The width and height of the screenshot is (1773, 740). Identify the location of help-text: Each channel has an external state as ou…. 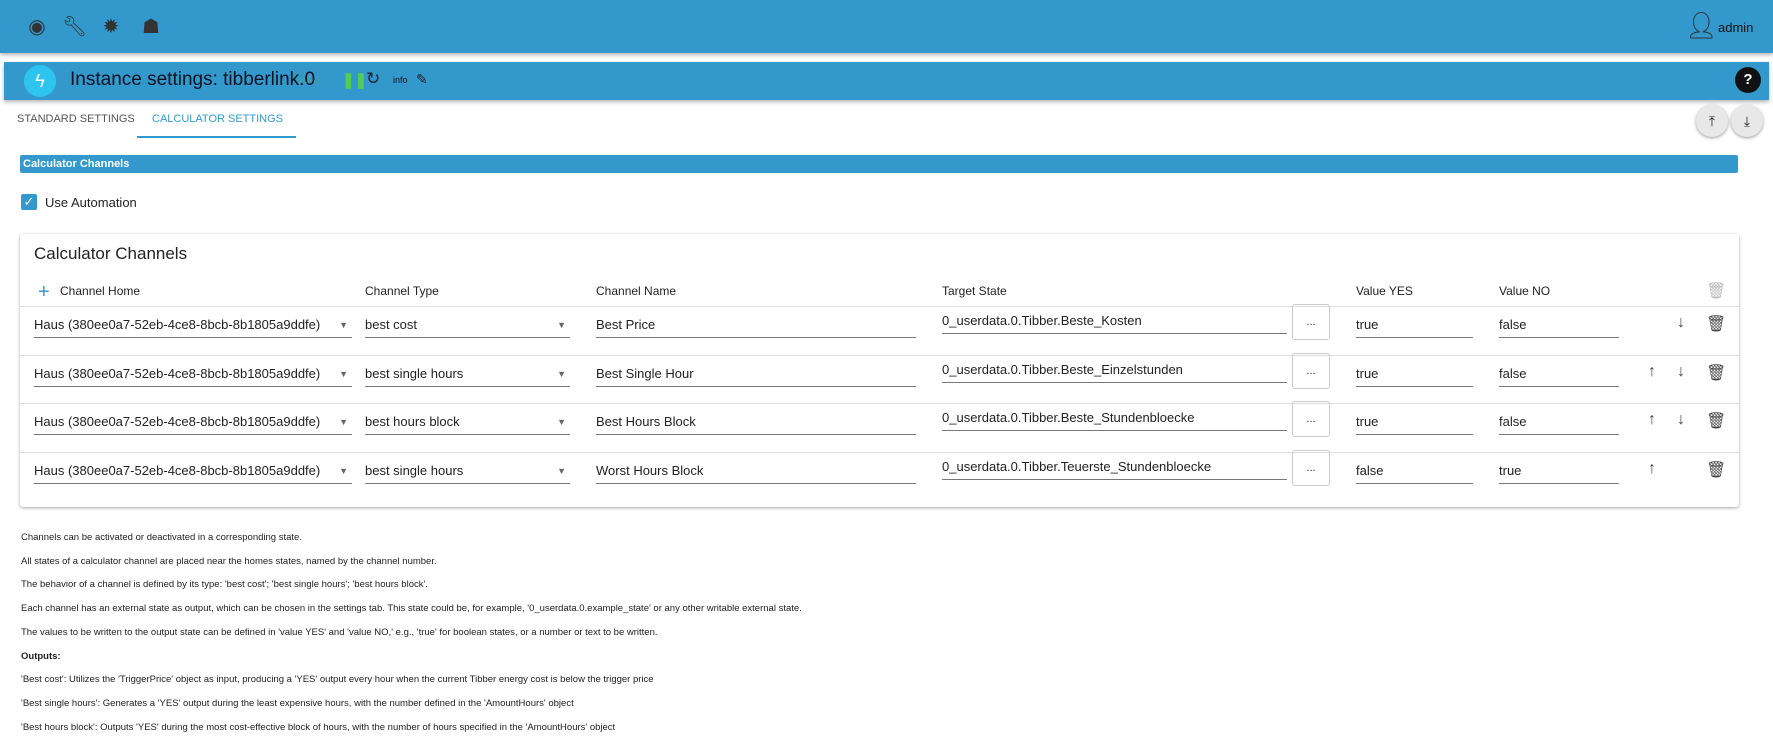
(411, 609).